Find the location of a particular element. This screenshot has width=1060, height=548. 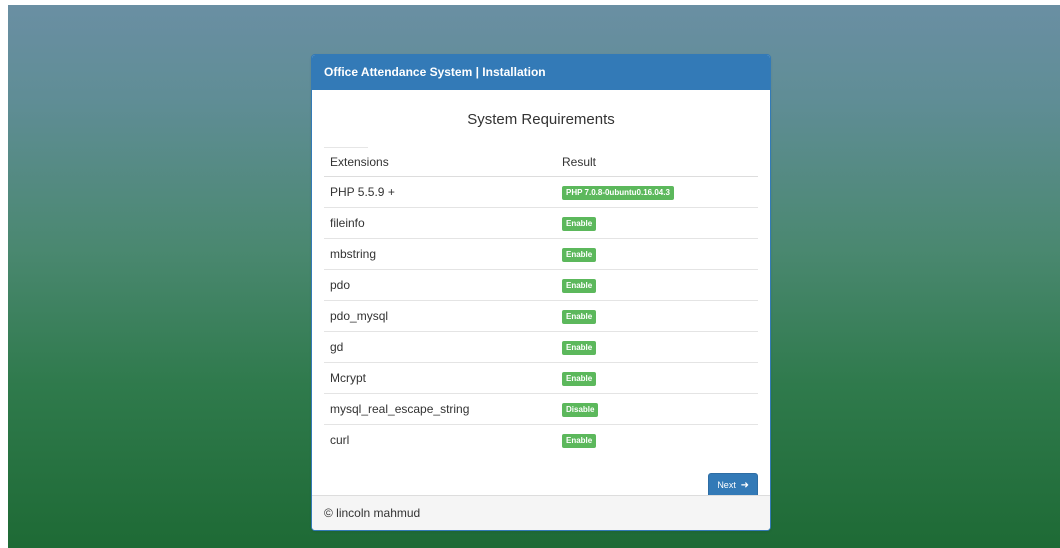

table-row: pdo Enable is located at coordinates (541, 285).